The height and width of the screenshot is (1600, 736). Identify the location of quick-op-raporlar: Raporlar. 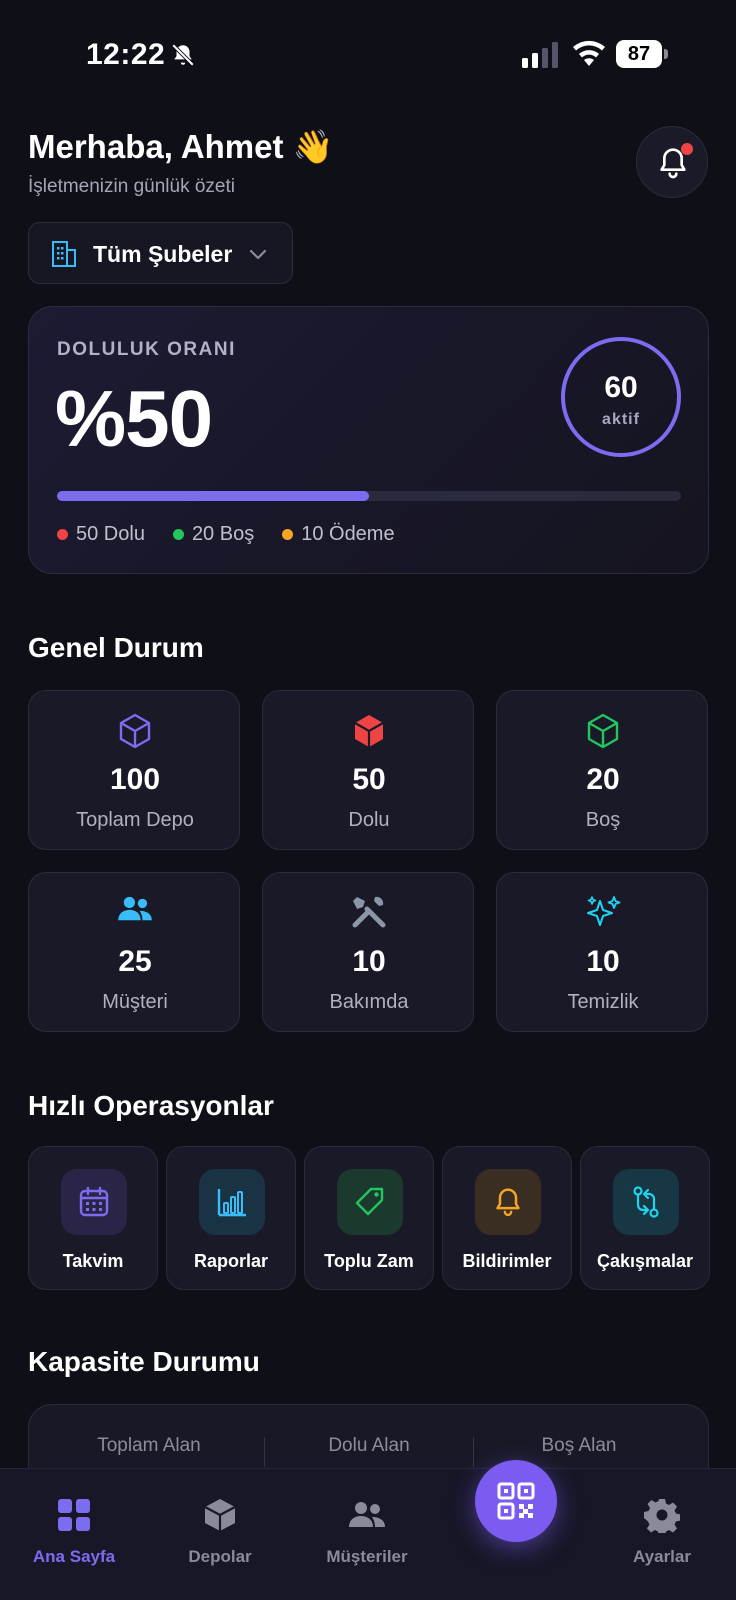
(231, 1218).